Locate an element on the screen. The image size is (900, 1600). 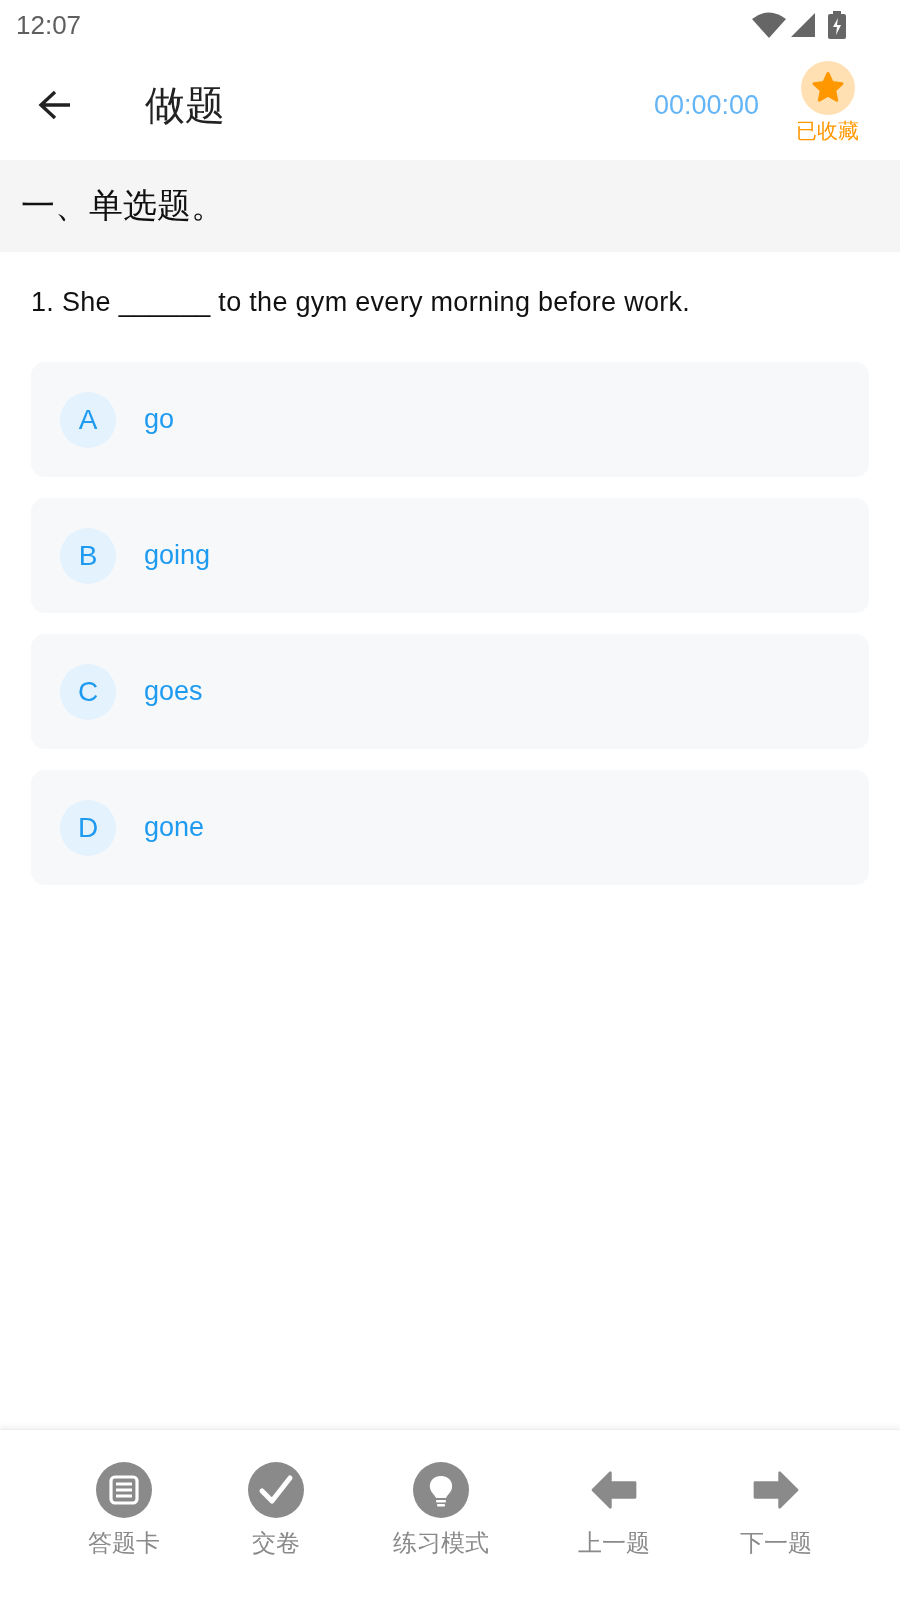
question-text: 1. She ______ to the gym every morning before work. is located at coordinates (361, 302).